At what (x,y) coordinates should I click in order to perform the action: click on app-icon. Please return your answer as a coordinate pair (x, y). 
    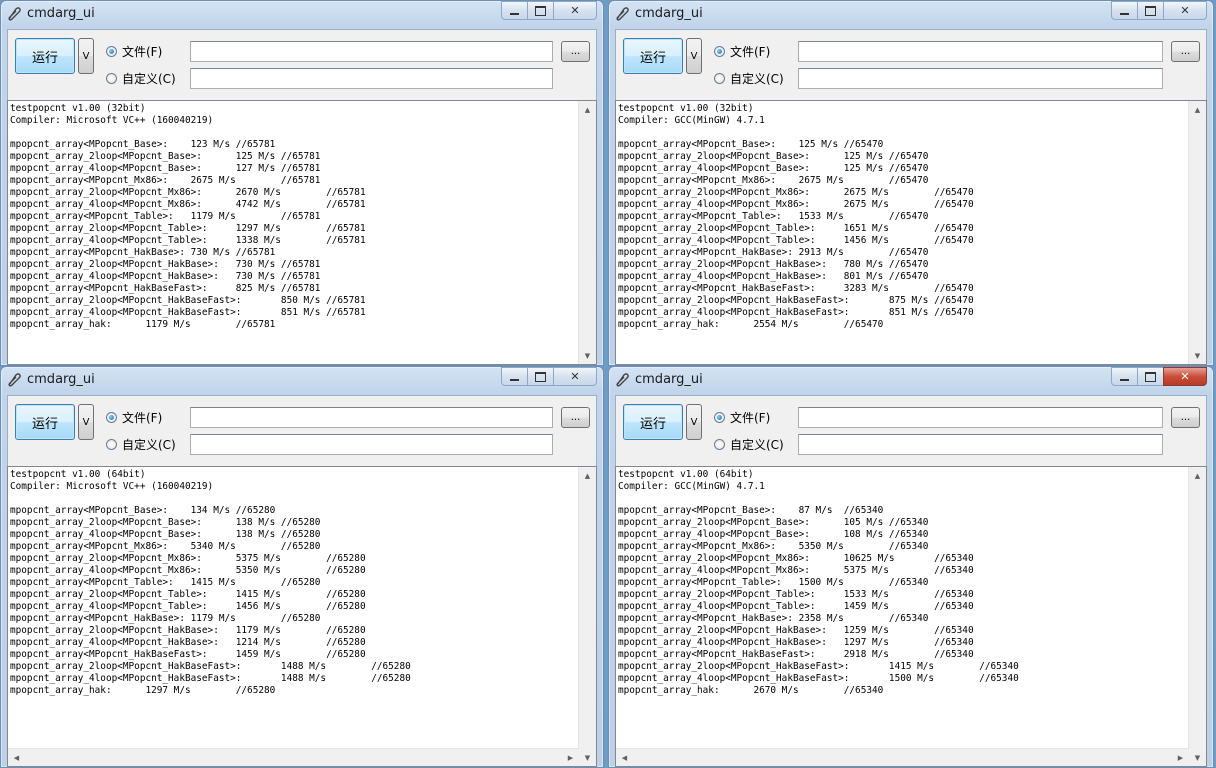
    Looking at the image, I should click on (622, 14).